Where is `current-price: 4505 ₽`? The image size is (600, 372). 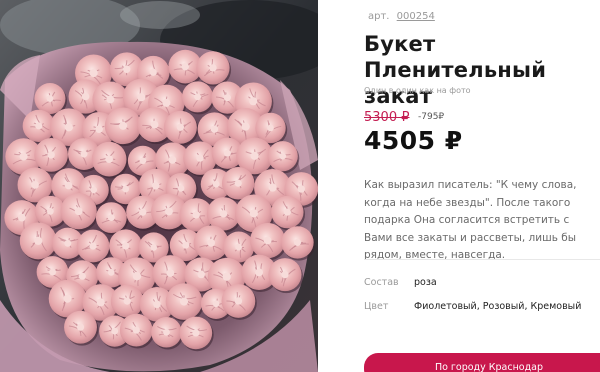
current-price: 4505 ₽ is located at coordinates (413, 140).